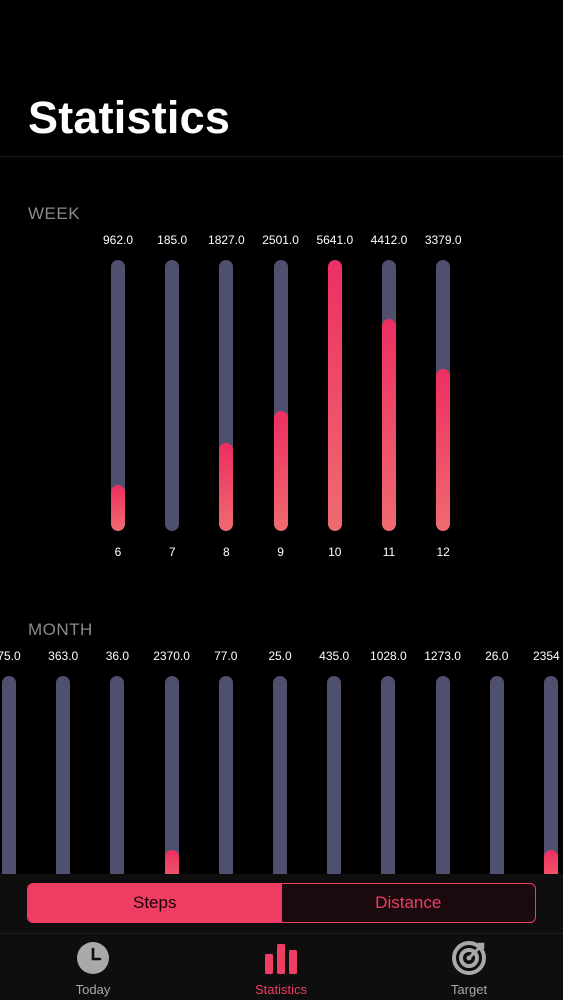 The width and height of the screenshot is (563, 1000). I want to click on metric-segmented-control: Steps Distance, so click(281, 903).